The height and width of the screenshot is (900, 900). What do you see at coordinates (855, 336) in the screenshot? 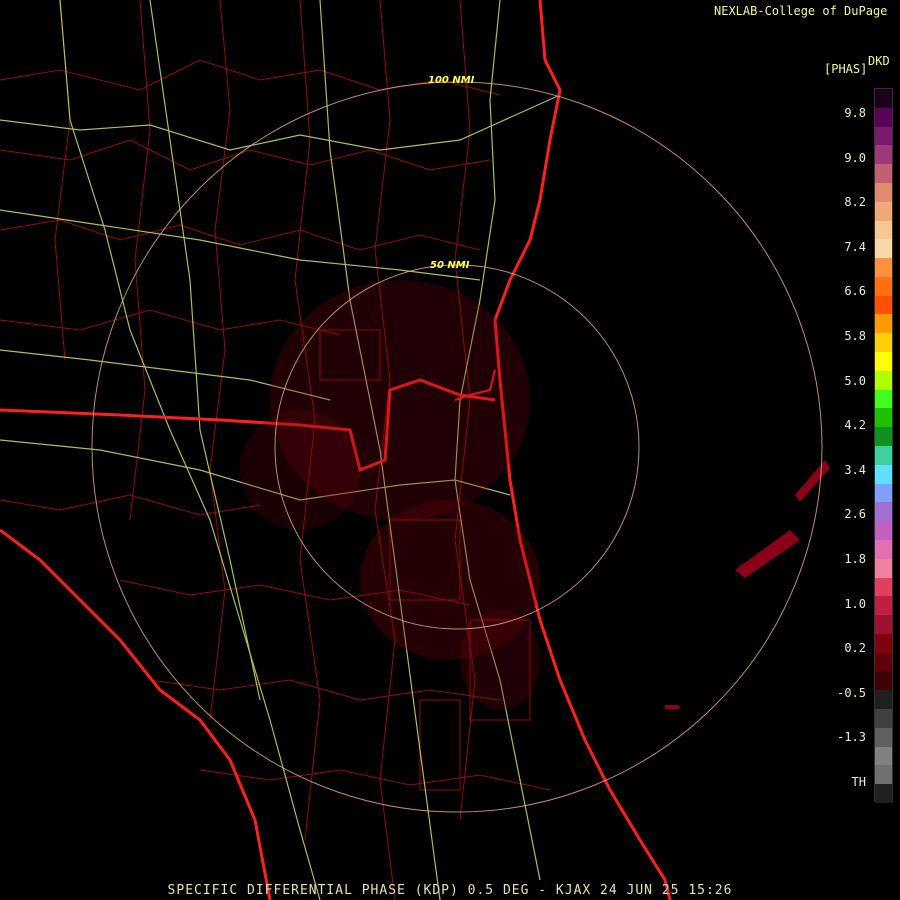
I see `legend-tick-label: 5.8` at bounding box center [855, 336].